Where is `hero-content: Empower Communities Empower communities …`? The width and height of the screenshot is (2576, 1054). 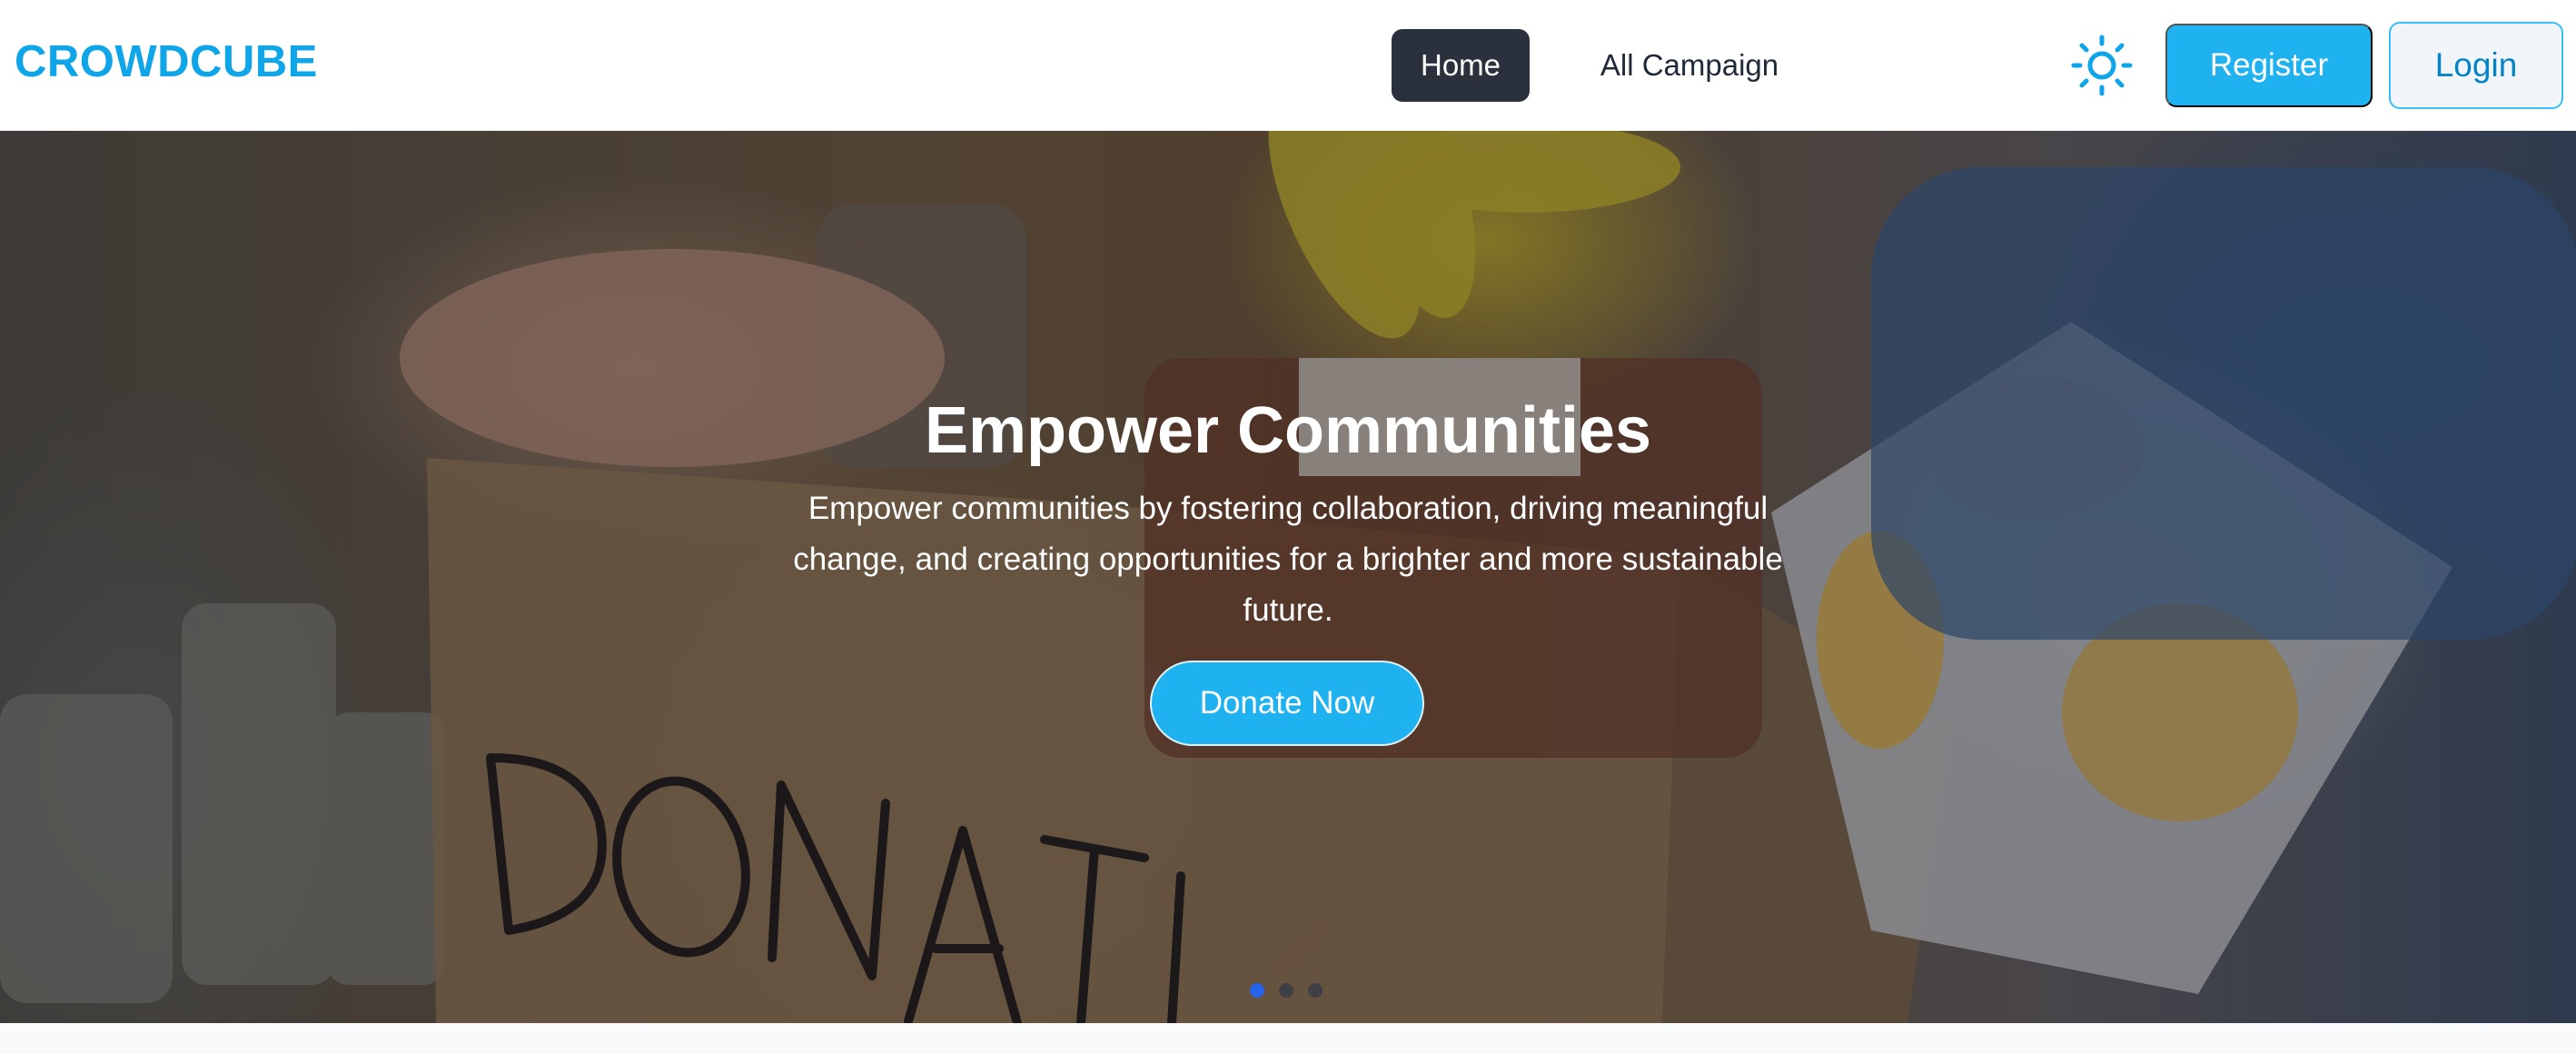
hero-content: Empower Communities Empower communities … is located at coordinates (1288, 513).